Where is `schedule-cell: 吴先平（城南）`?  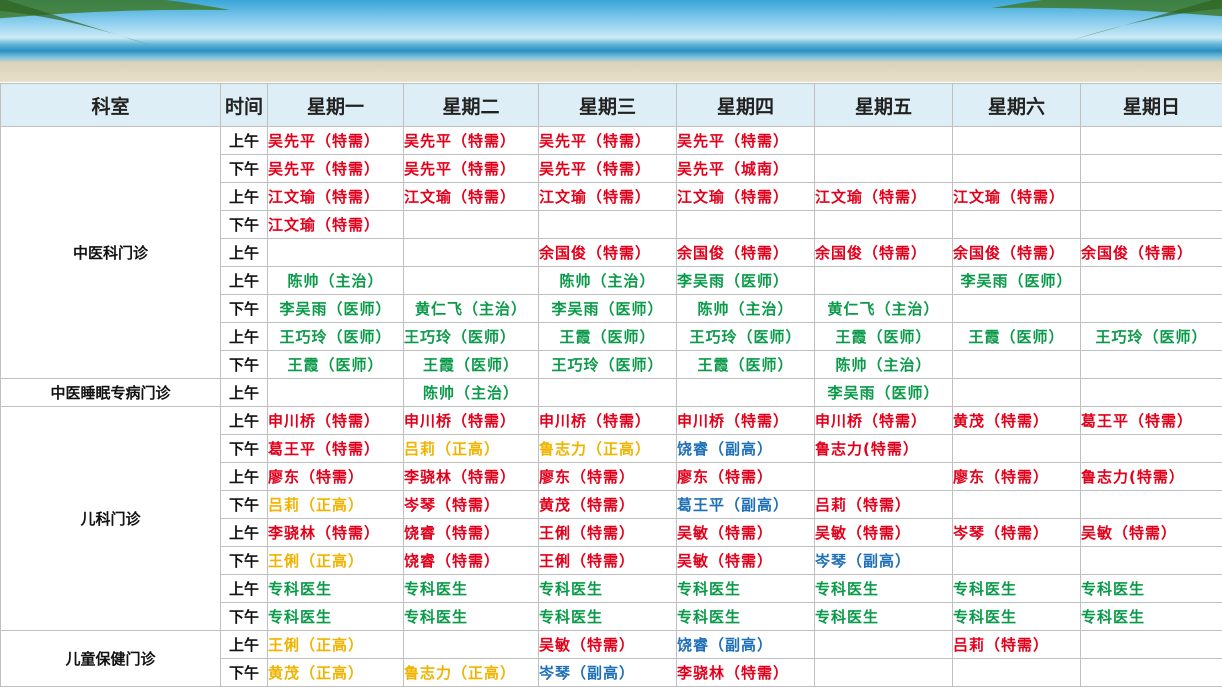 schedule-cell: 吴先平（城南） is located at coordinates (745, 168).